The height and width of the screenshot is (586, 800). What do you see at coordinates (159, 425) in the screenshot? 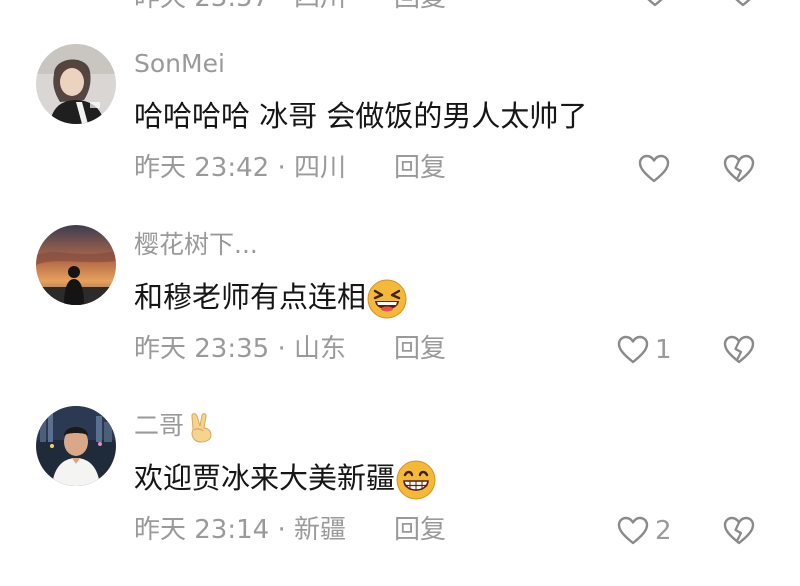
I see `username-text: 二哥` at bounding box center [159, 425].